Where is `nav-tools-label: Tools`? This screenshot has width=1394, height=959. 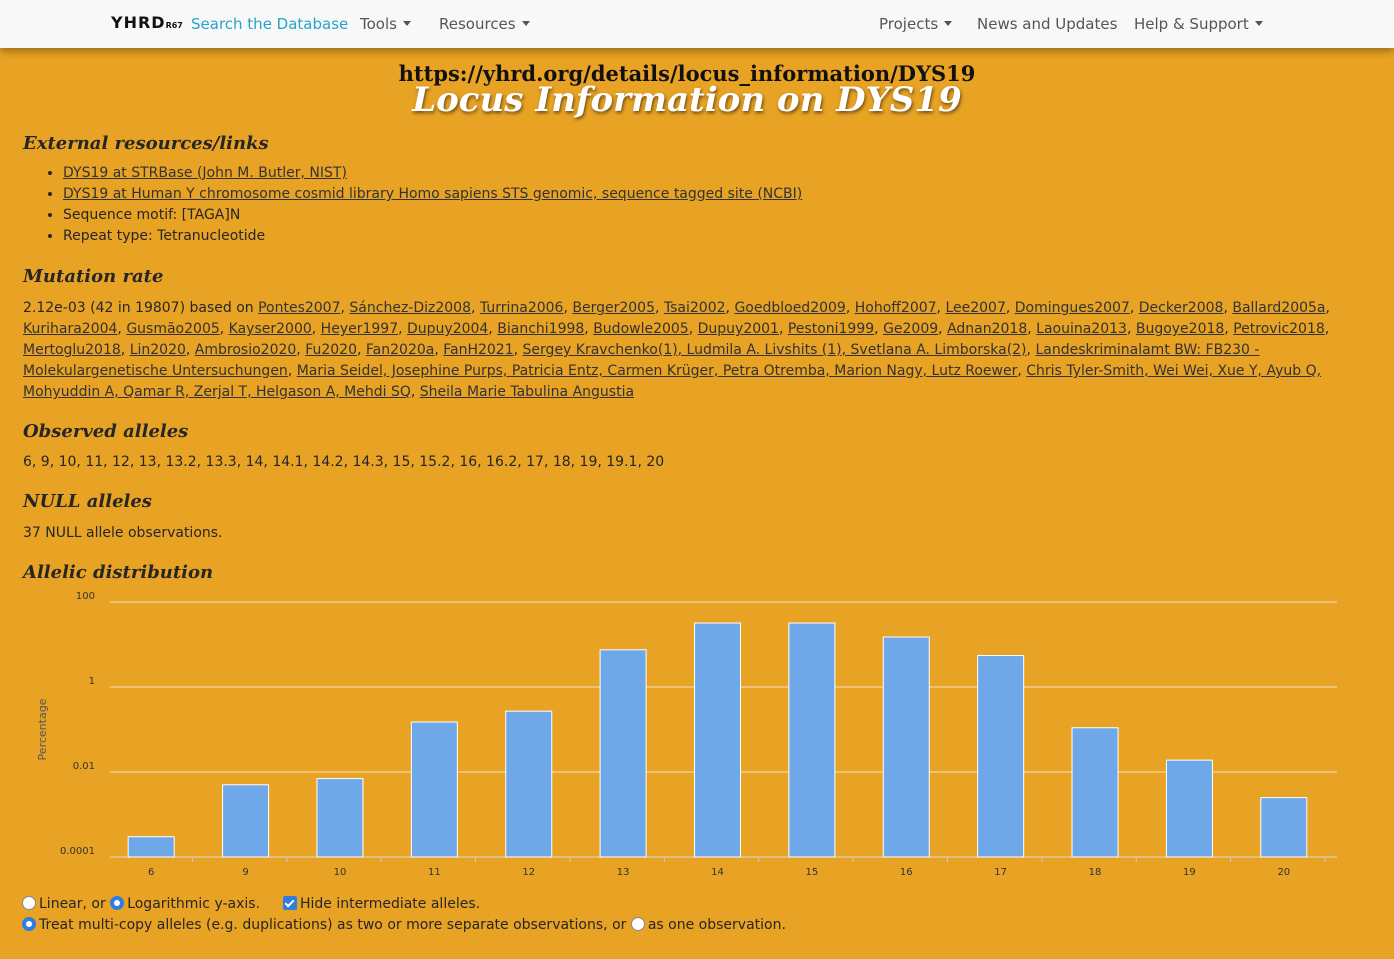 nav-tools-label: Tools is located at coordinates (378, 24).